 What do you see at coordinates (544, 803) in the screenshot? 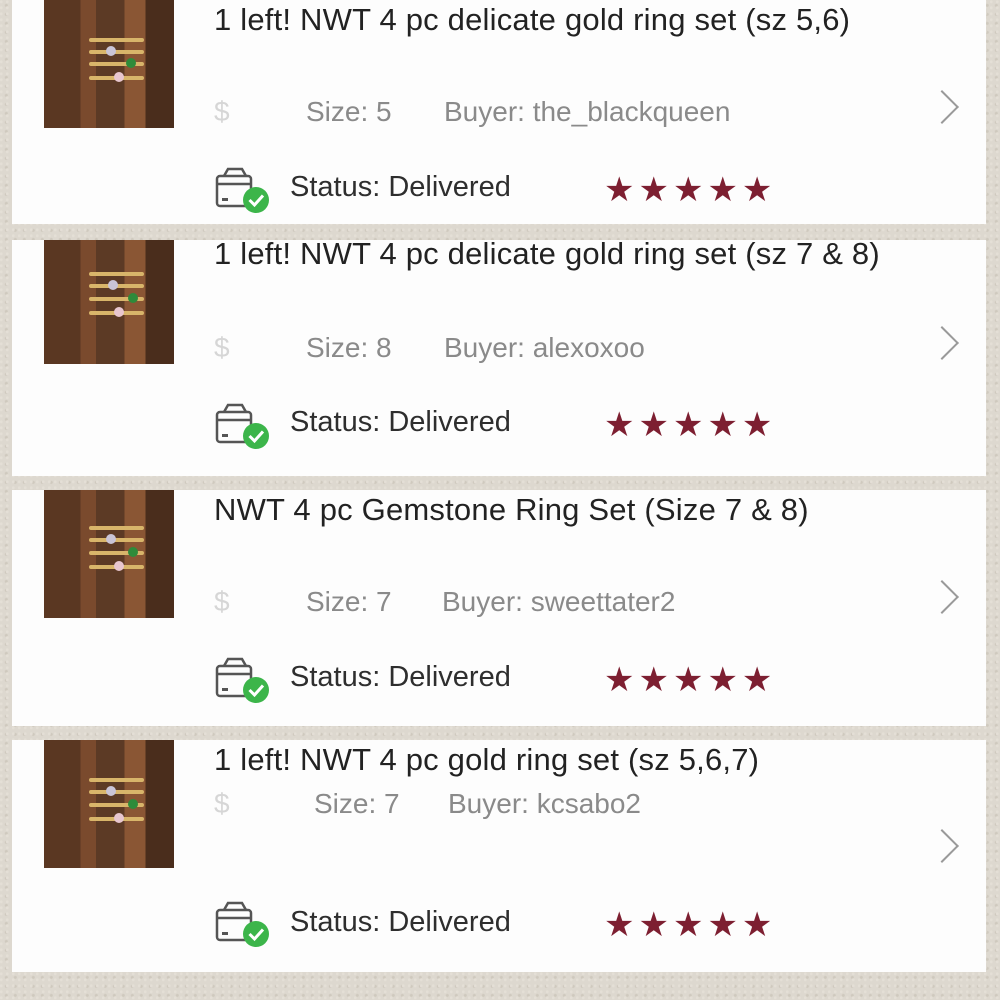
I see `buyer-label: Buyer: kcsabo2` at bounding box center [544, 803].